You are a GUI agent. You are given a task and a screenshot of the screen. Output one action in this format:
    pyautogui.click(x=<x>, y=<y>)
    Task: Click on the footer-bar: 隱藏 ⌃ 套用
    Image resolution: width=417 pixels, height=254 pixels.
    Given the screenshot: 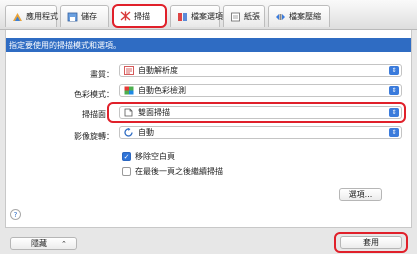 What is the action you would take?
    pyautogui.click(x=208, y=241)
    